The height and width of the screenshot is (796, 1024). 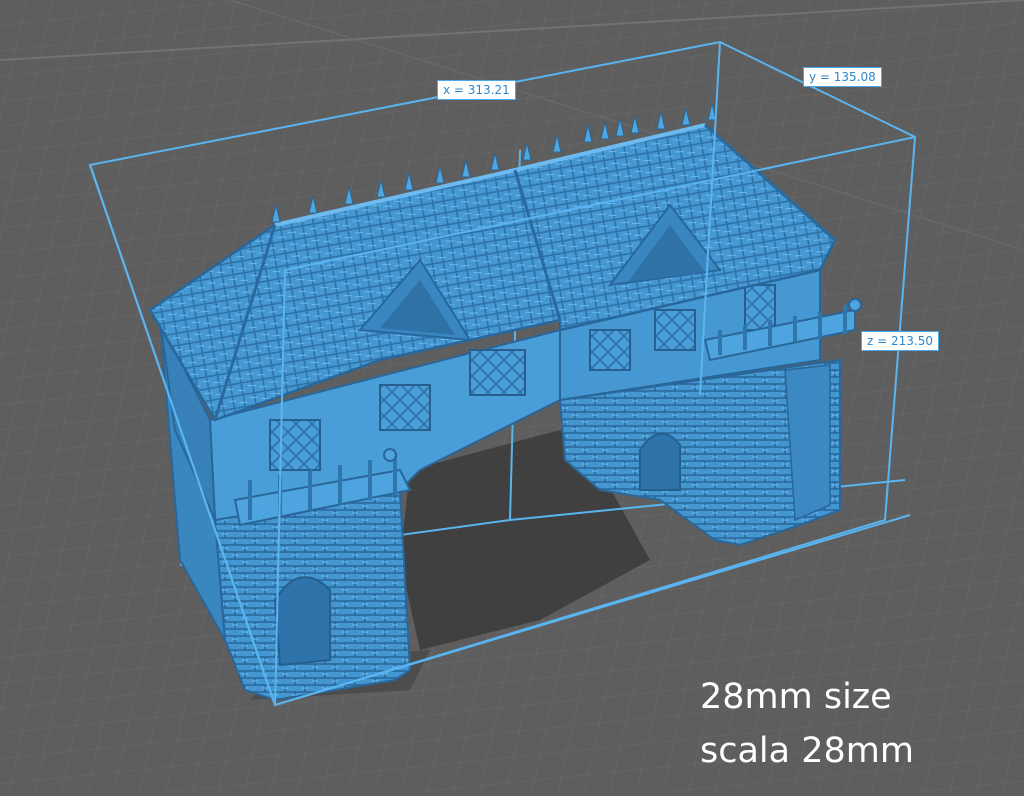 What do you see at coordinates (842, 77) in the screenshot?
I see `dimension-y-label: y = 135.08` at bounding box center [842, 77].